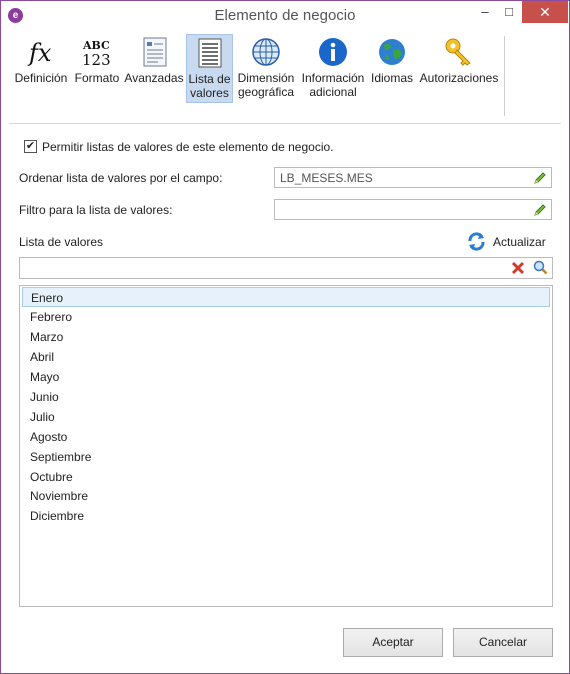 Image resolution: width=570 pixels, height=674 pixels. I want to click on abc-123-icon: ABC 123, so click(96, 53).